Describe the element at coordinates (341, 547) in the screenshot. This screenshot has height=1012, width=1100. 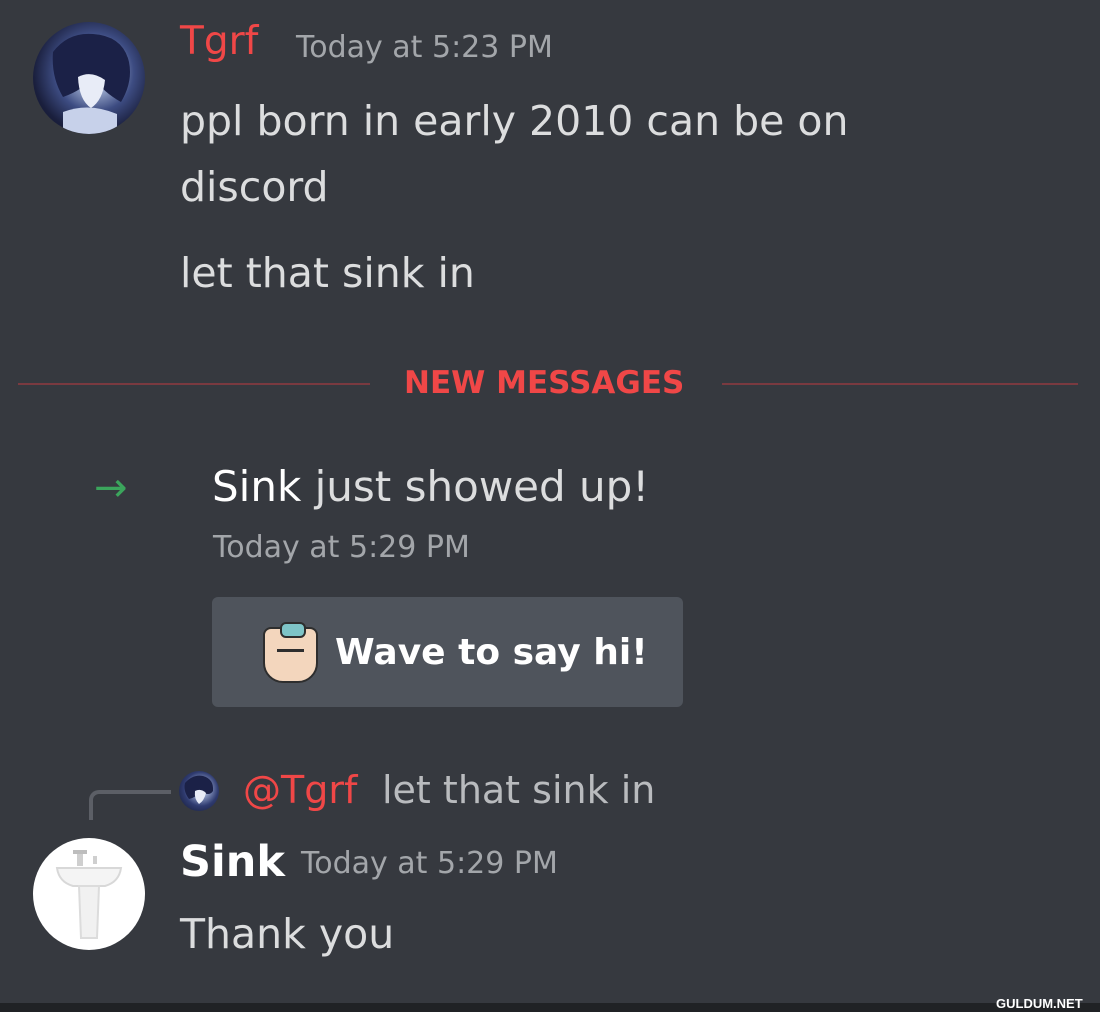
I see `join-timestamp: Today at 5:29 PM` at that location.